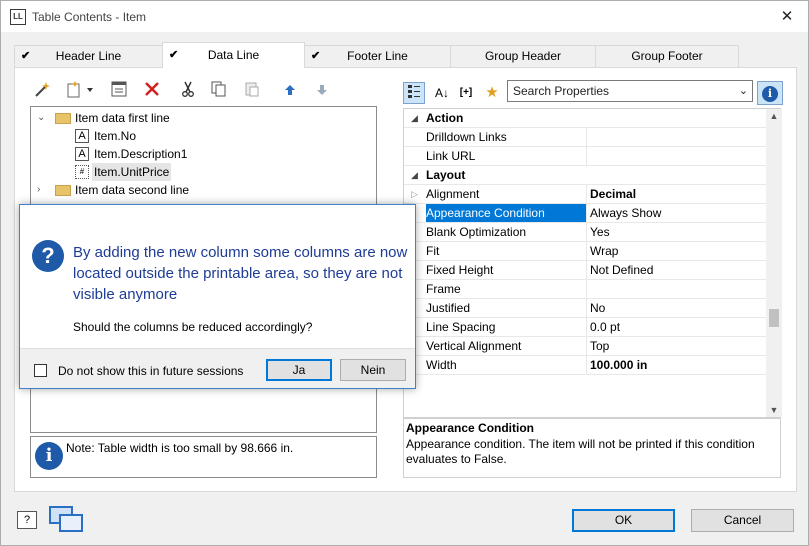 The image size is (809, 546). Describe the element at coordinates (585, 365) in the screenshot. I see `property-row: Width 100.000 in` at that location.